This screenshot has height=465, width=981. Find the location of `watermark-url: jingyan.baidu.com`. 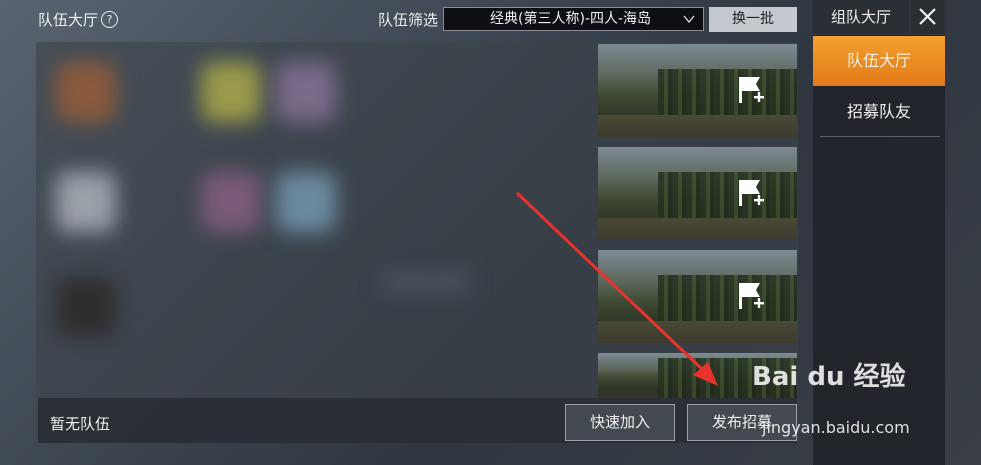

watermark-url: jingyan.baidu.com is located at coordinates (836, 427).